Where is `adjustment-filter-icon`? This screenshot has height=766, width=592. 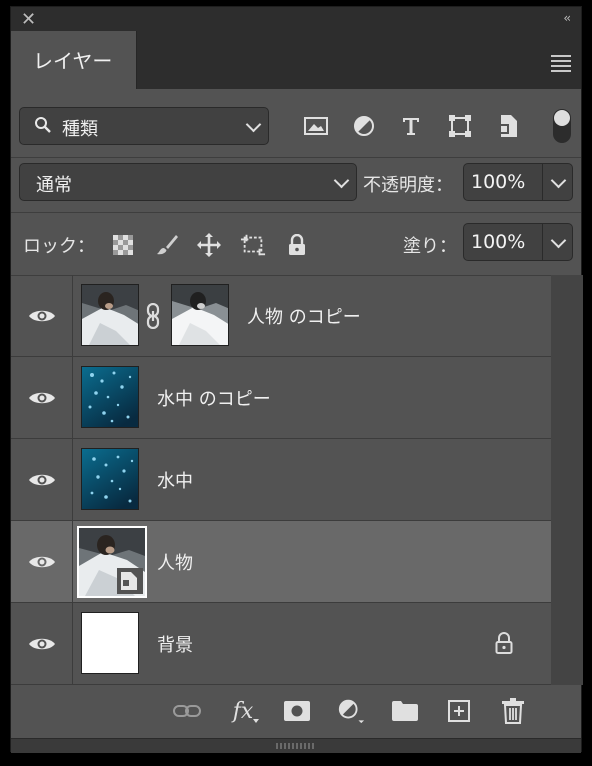 adjustment-filter-icon is located at coordinates (364, 126).